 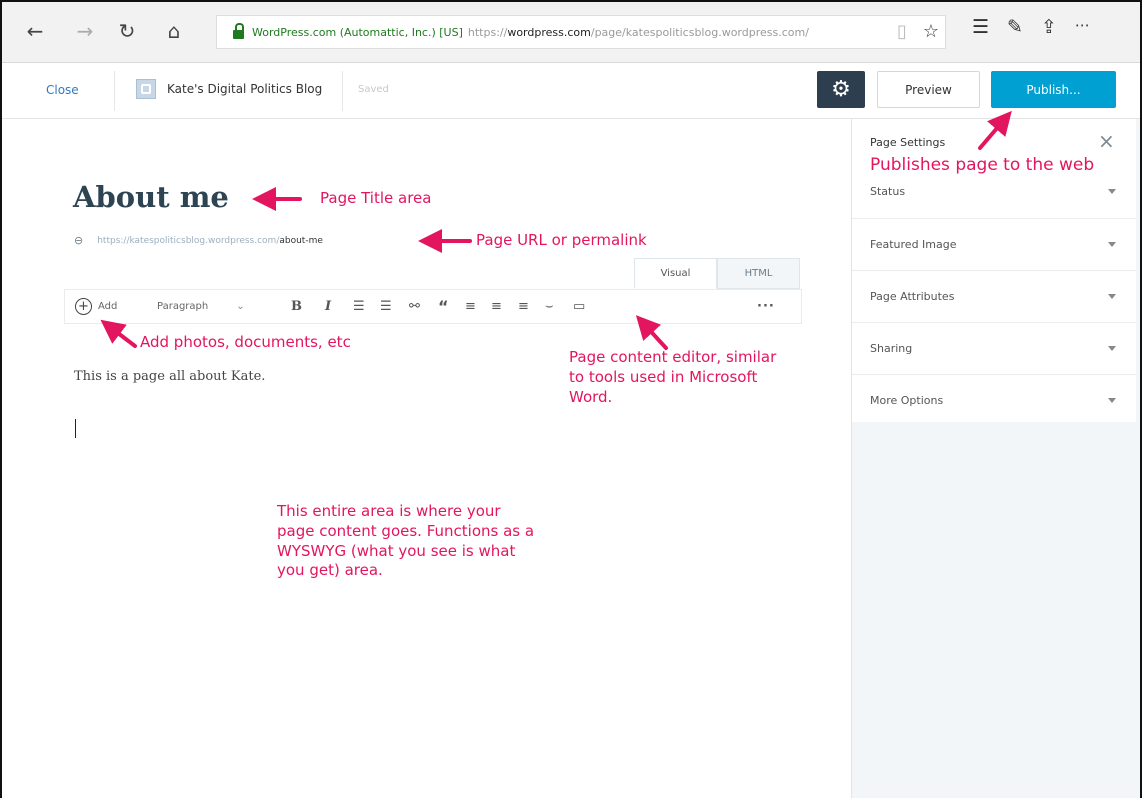 What do you see at coordinates (373, 89) in the screenshot?
I see `save-status: Saved` at bounding box center [373, 89].